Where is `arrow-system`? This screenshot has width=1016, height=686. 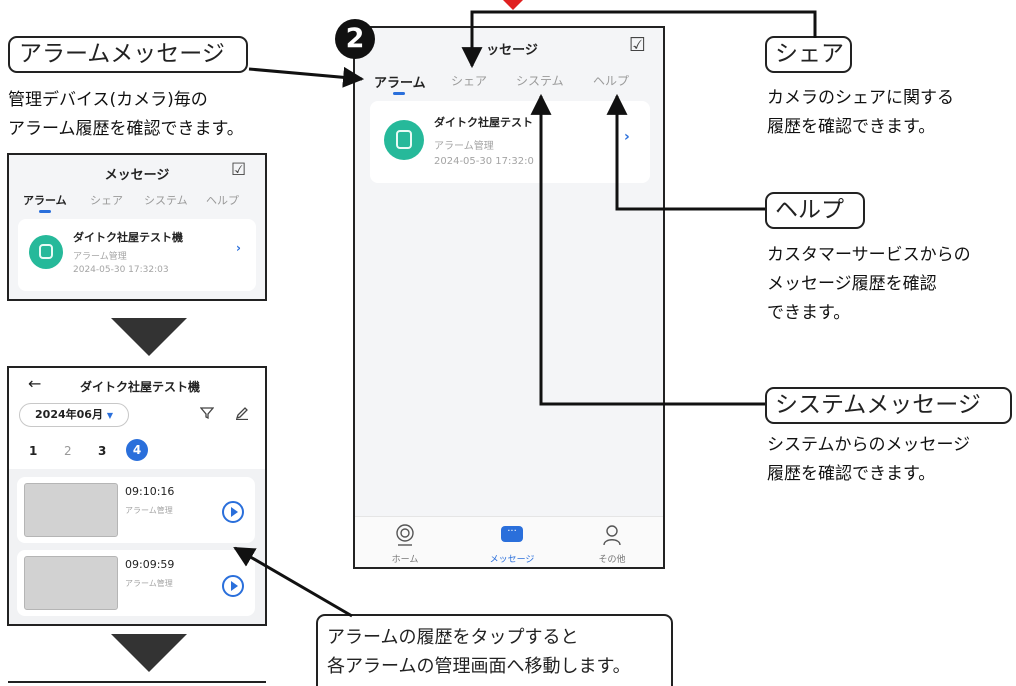 arrow-system is located at coordinates (647, 249).